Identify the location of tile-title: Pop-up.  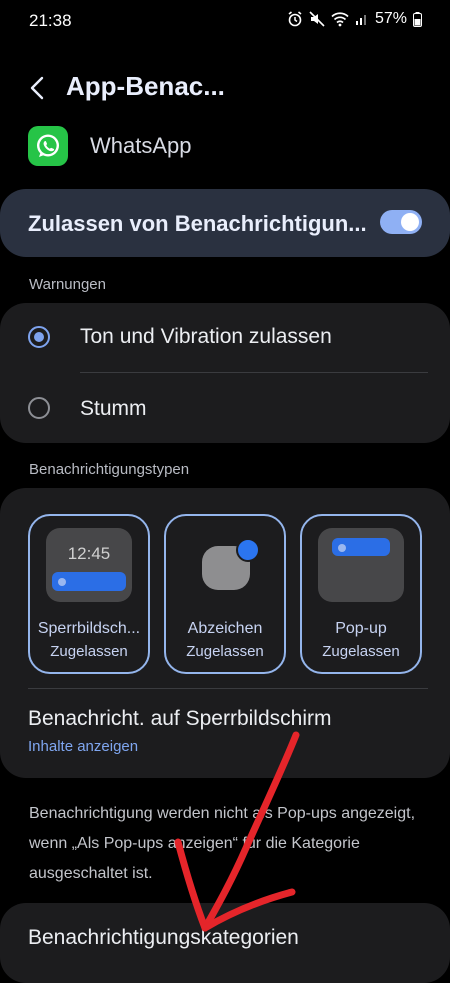
(361, 628).